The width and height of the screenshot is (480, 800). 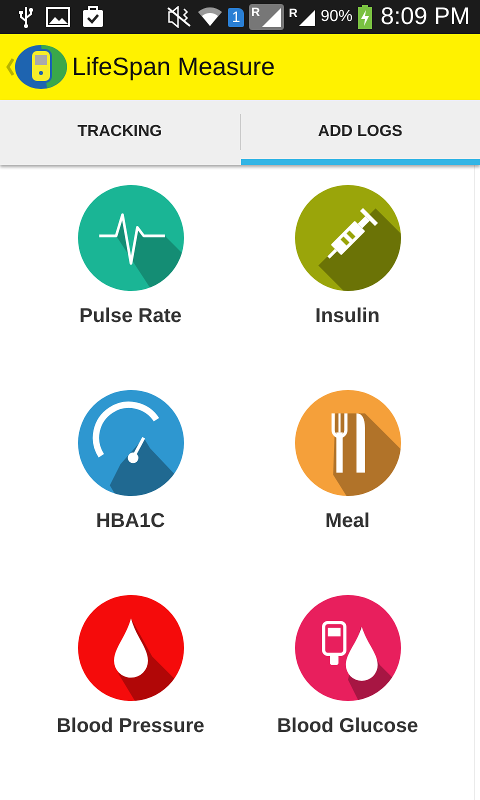 What do you see at coordinates (179, 17) in the screenshot?
I see `mute-icon` at bounding box center [179, 17].